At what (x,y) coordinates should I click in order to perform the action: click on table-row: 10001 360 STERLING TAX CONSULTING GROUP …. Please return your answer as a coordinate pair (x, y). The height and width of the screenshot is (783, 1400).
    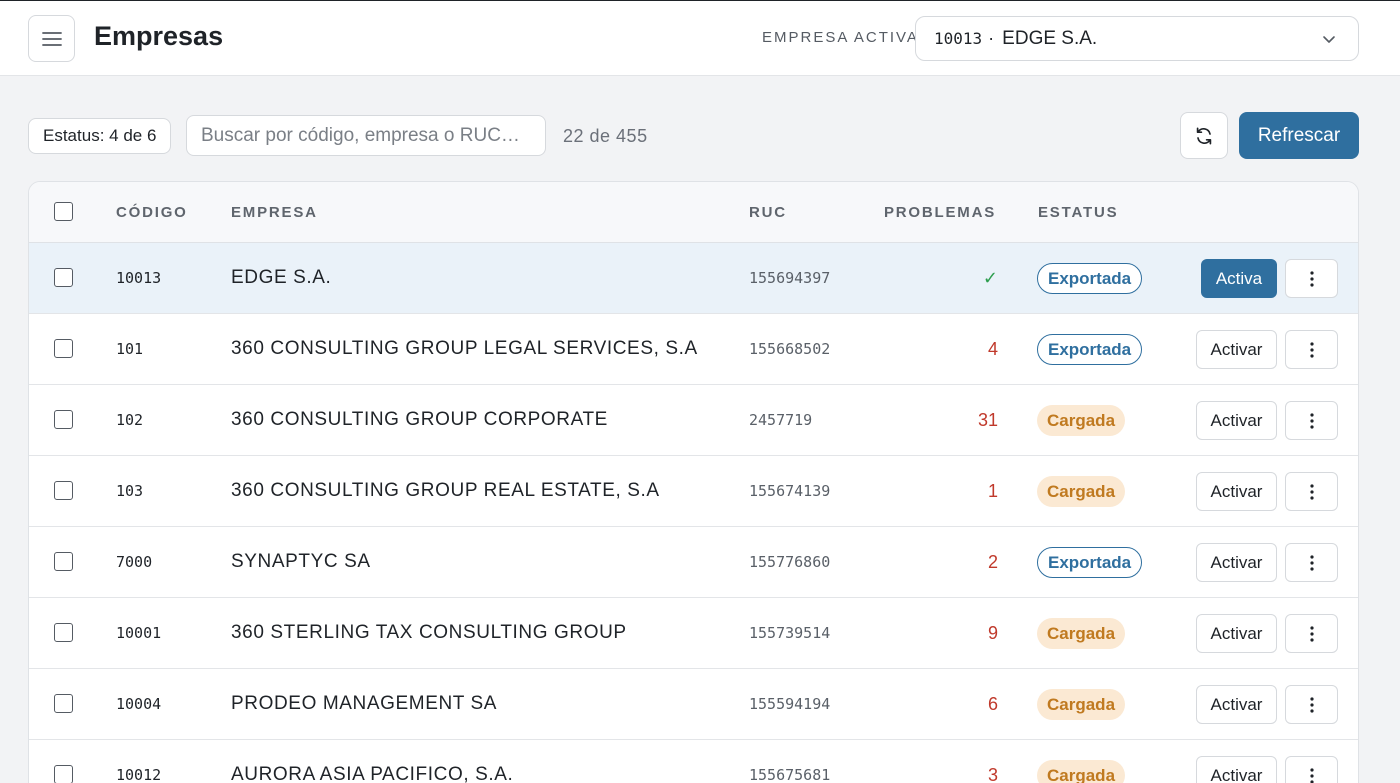
    Looking at the image, I should click on (693, 633).